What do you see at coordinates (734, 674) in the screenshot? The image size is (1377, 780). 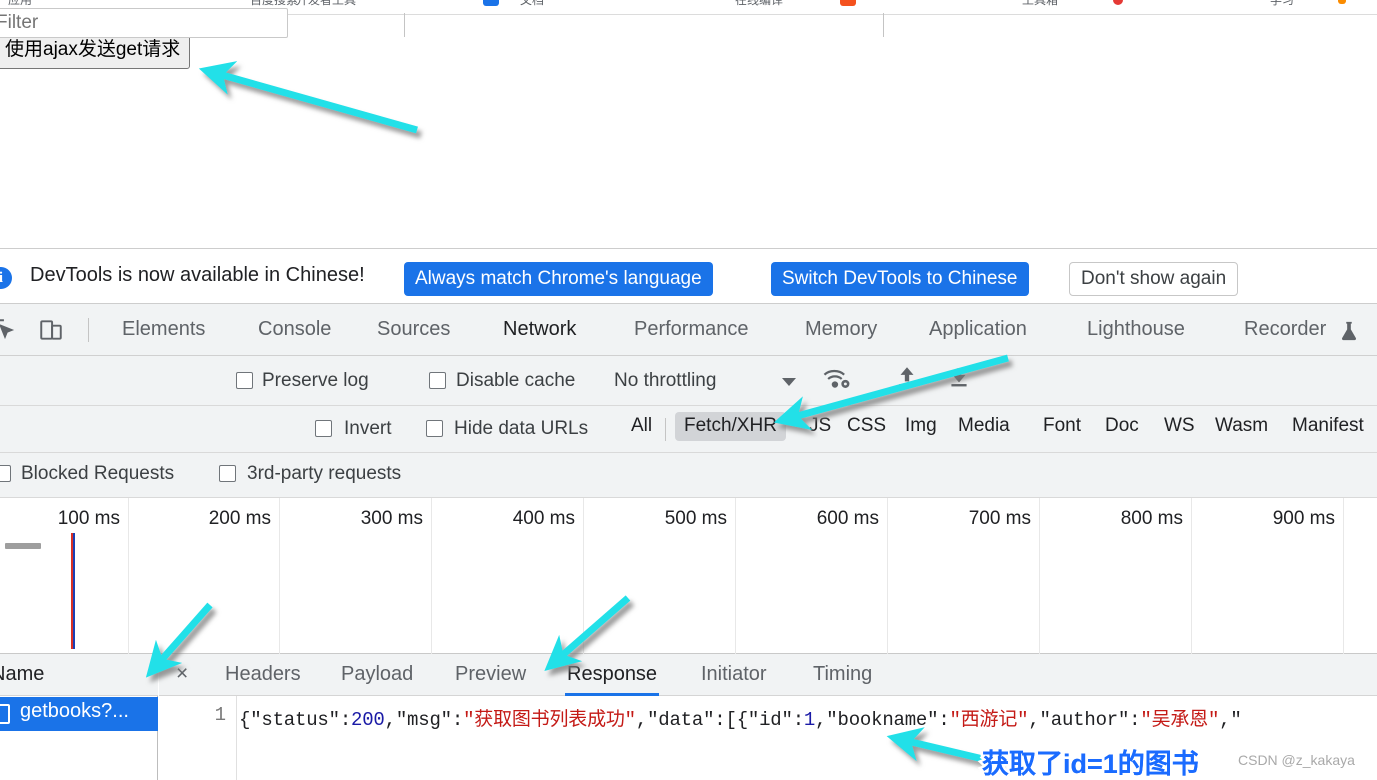 I see `tab-initiator: Initiator` at bounding box center [734, 674].